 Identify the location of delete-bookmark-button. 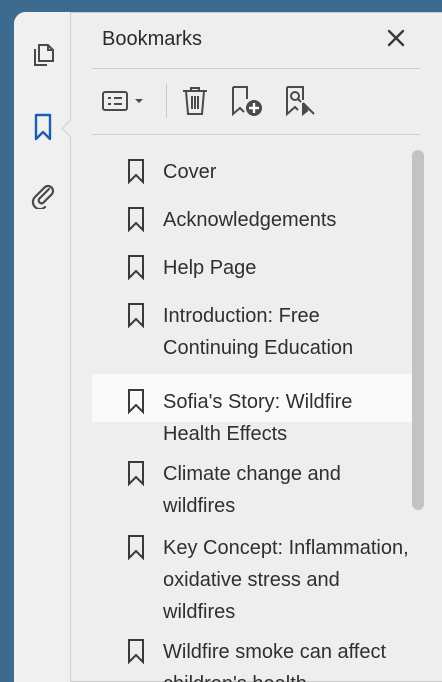
(195, 101).